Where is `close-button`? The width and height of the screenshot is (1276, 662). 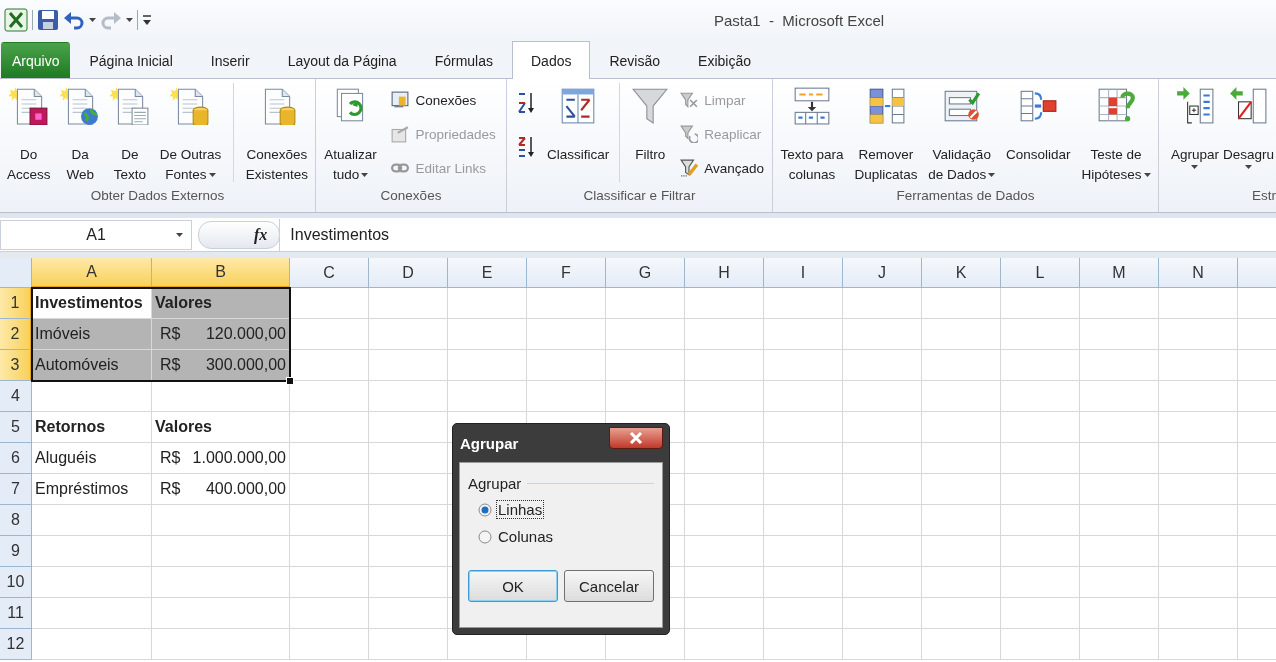 close-button is located at coordinates (636, 438).